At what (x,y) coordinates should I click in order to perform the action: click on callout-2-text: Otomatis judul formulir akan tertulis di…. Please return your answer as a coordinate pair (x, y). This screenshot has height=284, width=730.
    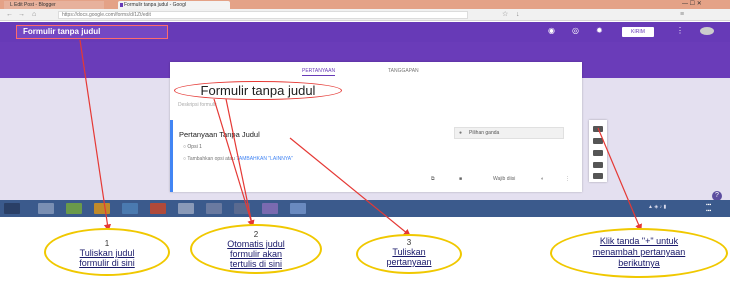
    Looking at the image, I should click on (256, 254).